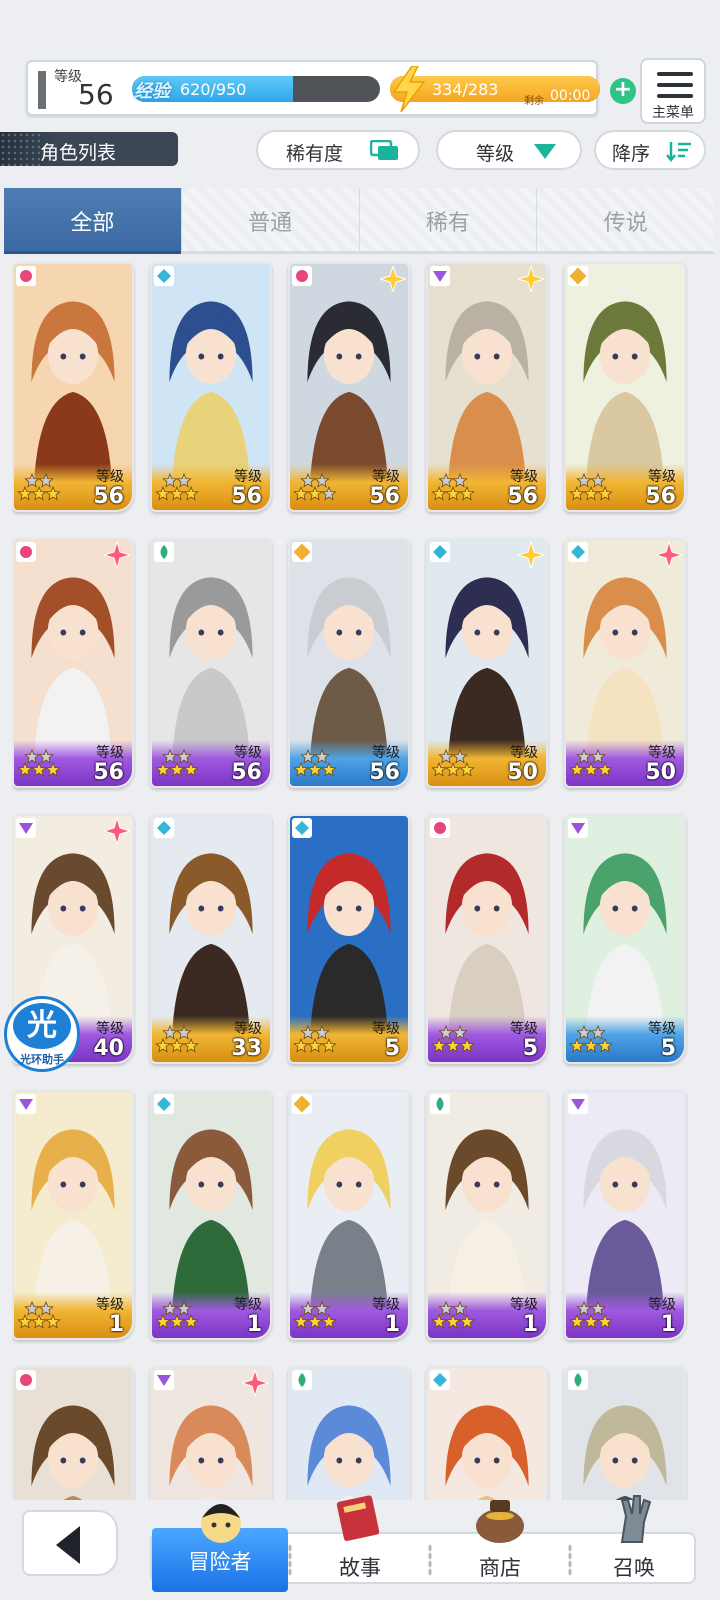  What do you see at coordinates (26, 276) in the screenshot?
I see `fire-element-icon` at bounding box center [26, 276].